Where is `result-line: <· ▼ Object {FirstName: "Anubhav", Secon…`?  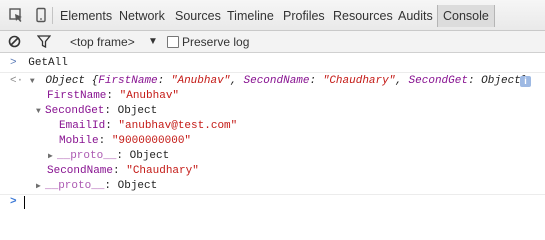
result-line: <· ▼ Object {FirstName: "Anubhav", Secon… is located at coordinates (268, 81).